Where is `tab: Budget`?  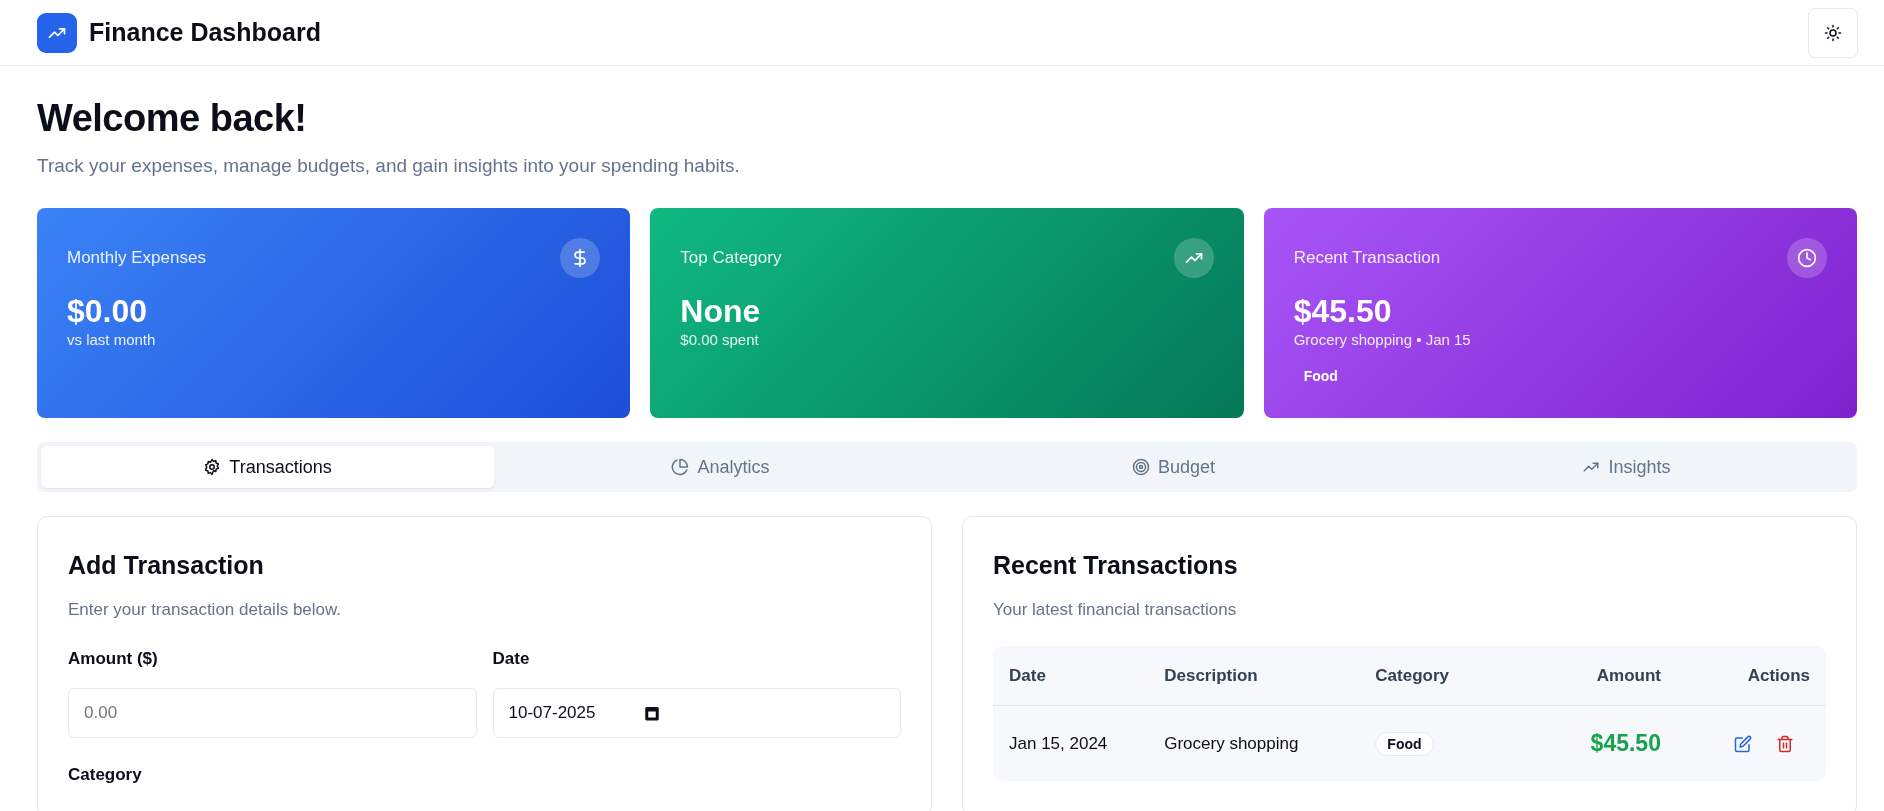
tab: Budget is located at coordinates (1173, 467).